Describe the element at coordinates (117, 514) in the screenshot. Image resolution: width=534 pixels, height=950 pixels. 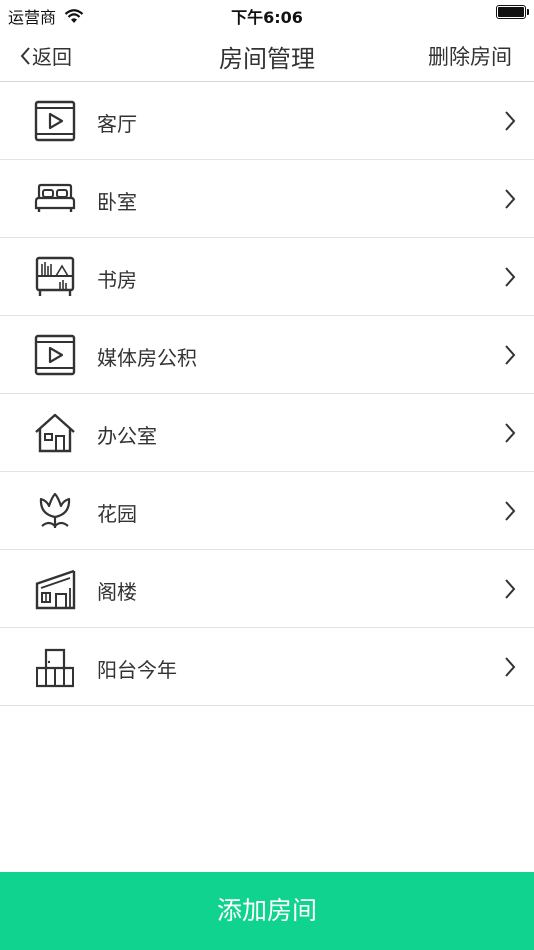
I see `room-label: 花园` at that location.